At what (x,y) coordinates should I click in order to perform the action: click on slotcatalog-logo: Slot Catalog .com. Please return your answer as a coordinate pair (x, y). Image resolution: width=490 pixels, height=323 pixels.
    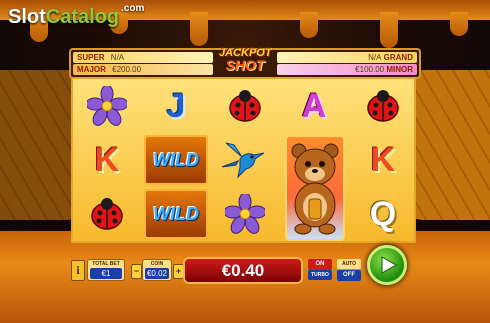
    Looking at the image, I should click on (76, 16).